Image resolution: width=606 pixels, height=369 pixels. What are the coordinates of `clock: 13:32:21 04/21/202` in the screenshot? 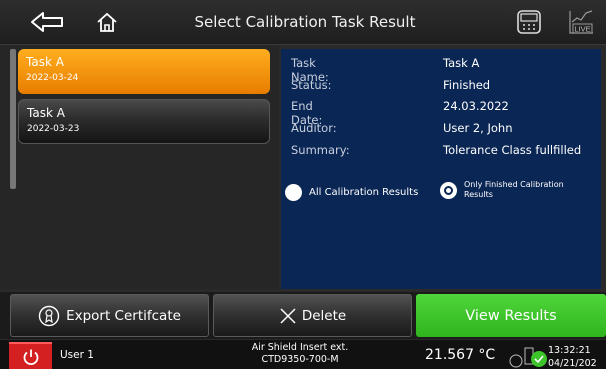 It's located at (572, 356).